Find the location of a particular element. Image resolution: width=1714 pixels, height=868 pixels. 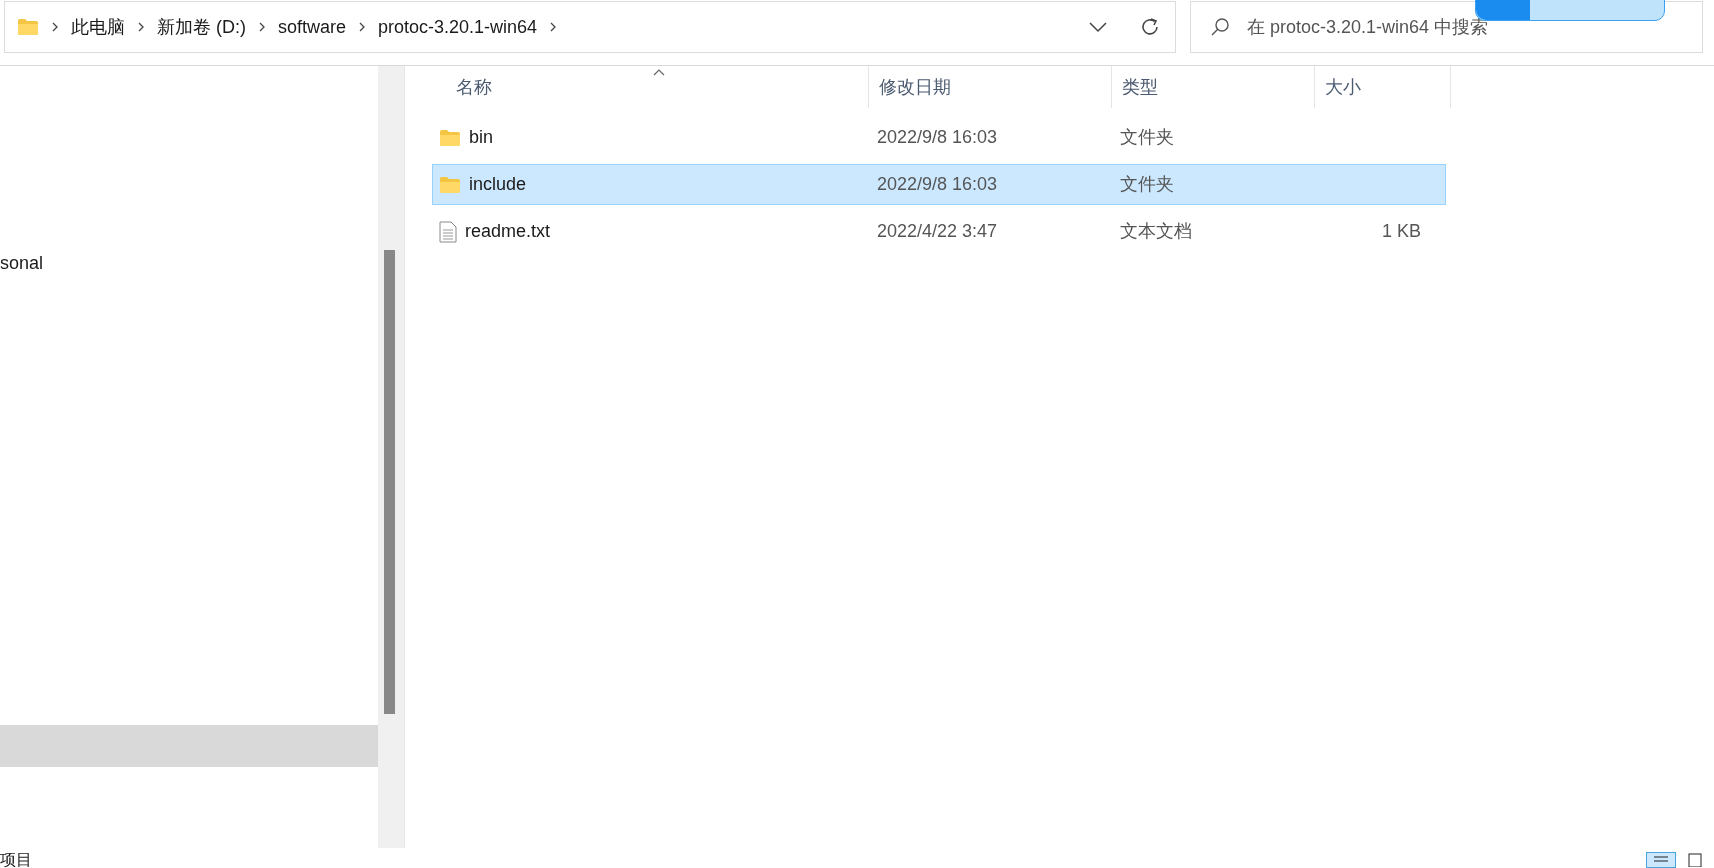

file-row: bin 2022/9/8 16:03 文件夹 is located at coordinates (939, 137).